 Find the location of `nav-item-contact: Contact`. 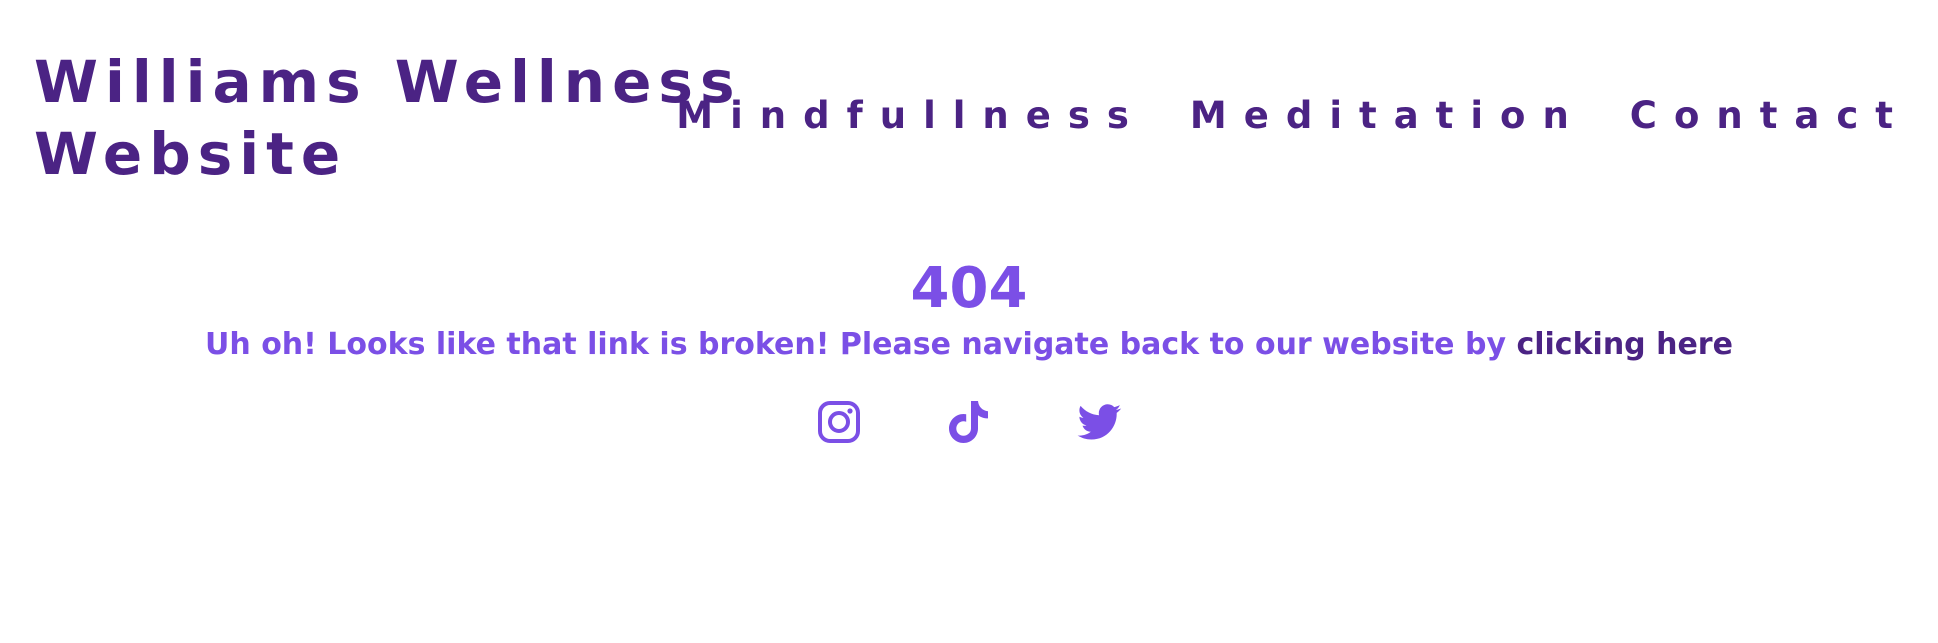

nav-item-contact: Contact is located at coordinates (1770, 116).